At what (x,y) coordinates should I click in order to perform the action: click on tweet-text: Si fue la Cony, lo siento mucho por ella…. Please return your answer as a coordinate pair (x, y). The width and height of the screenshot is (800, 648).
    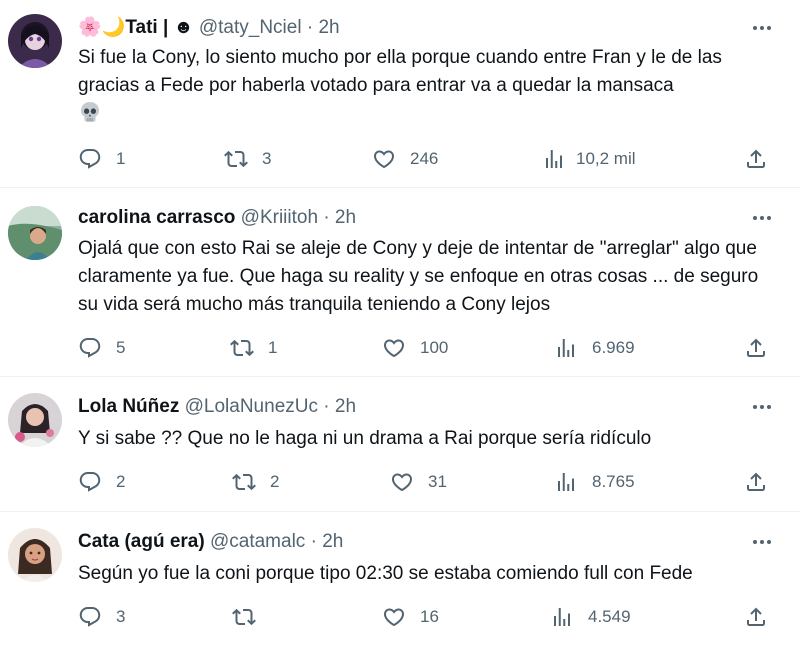
    Looking at the image, I should click on (428, 86).